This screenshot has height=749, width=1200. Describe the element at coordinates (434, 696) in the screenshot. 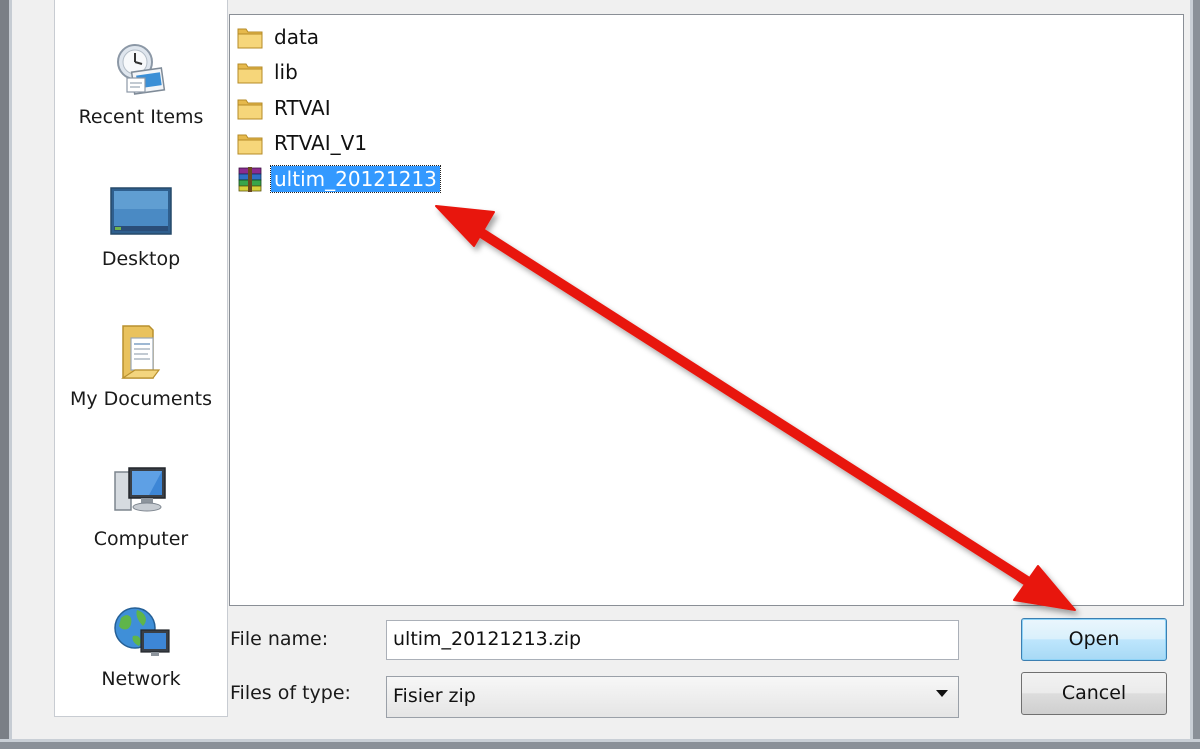

I see `files-of-type-value: Fisier zip` at that location.